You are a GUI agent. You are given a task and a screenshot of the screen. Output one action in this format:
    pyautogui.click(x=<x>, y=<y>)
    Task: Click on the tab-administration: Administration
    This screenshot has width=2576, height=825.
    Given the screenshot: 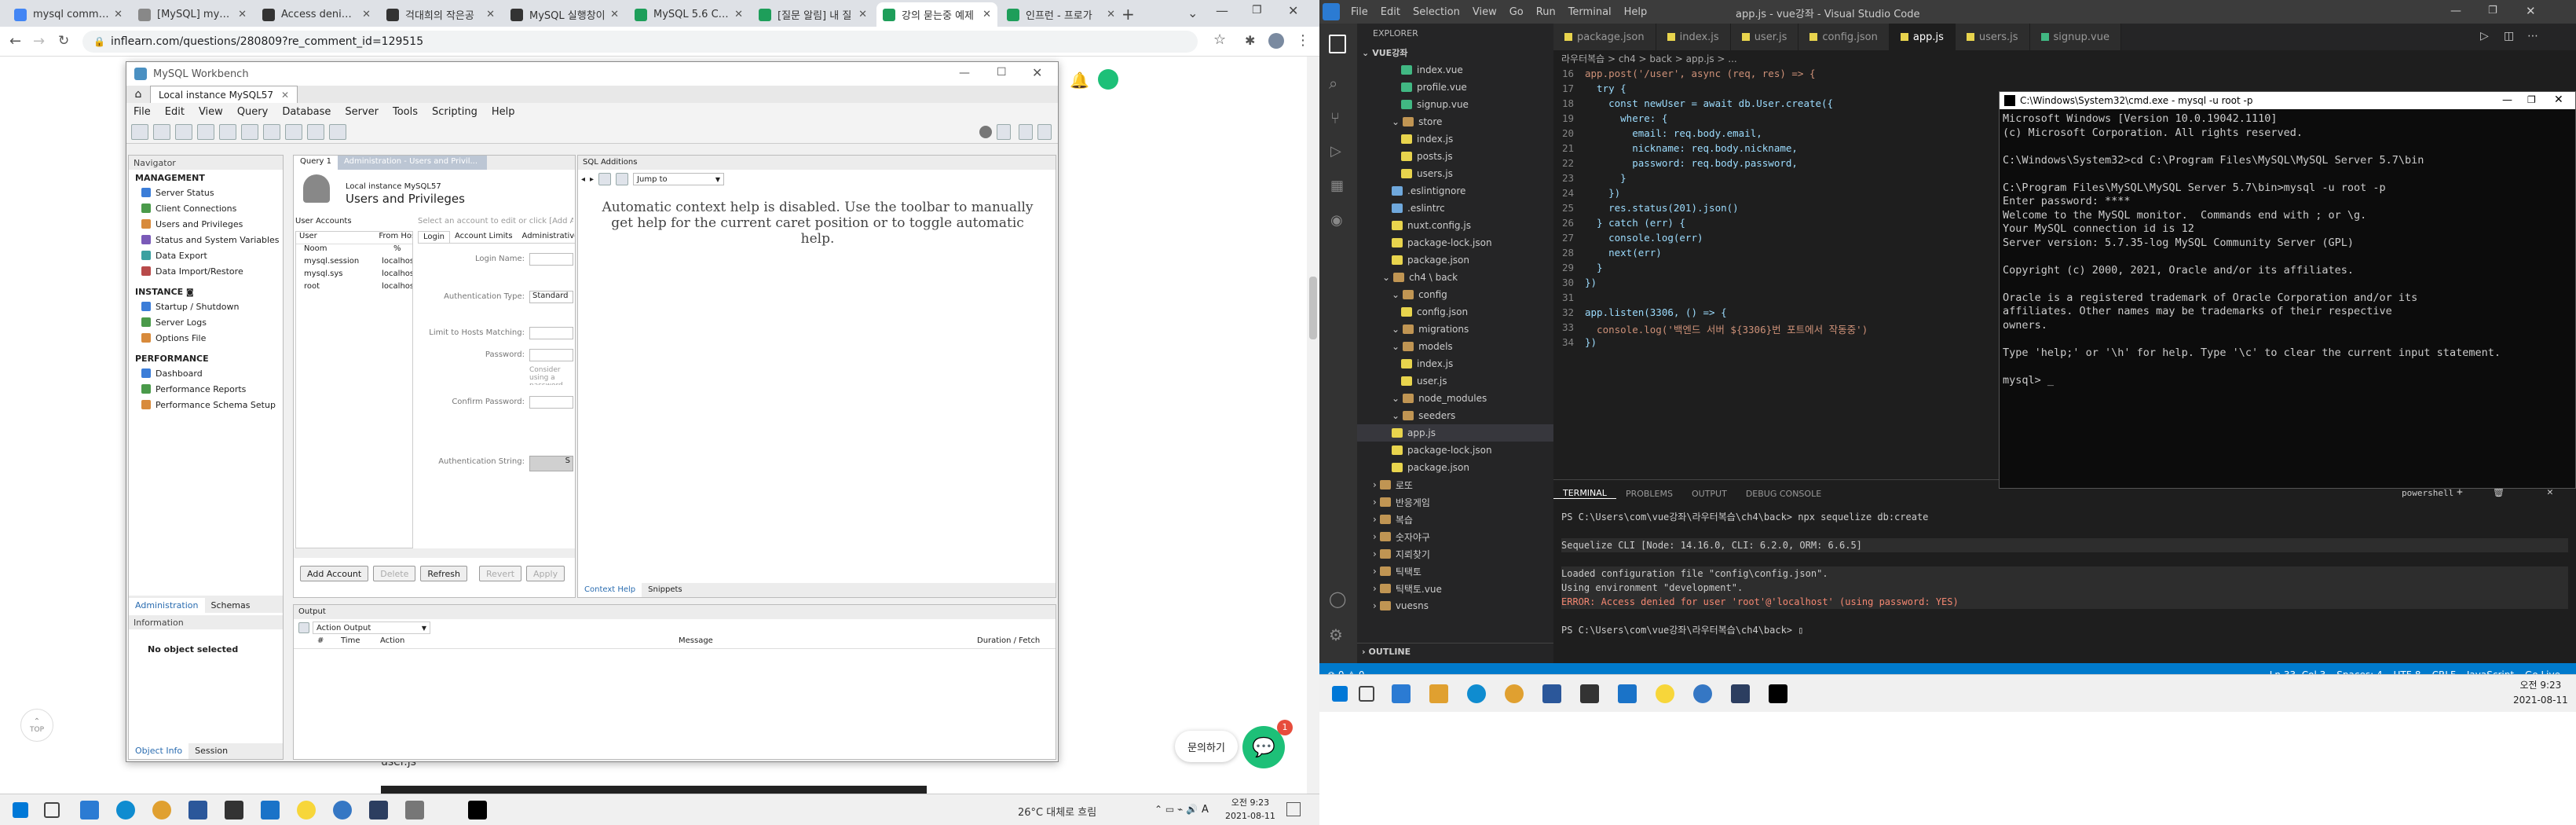 What is the action you would take?
    pyautogui.click(x=167, y=605)
    